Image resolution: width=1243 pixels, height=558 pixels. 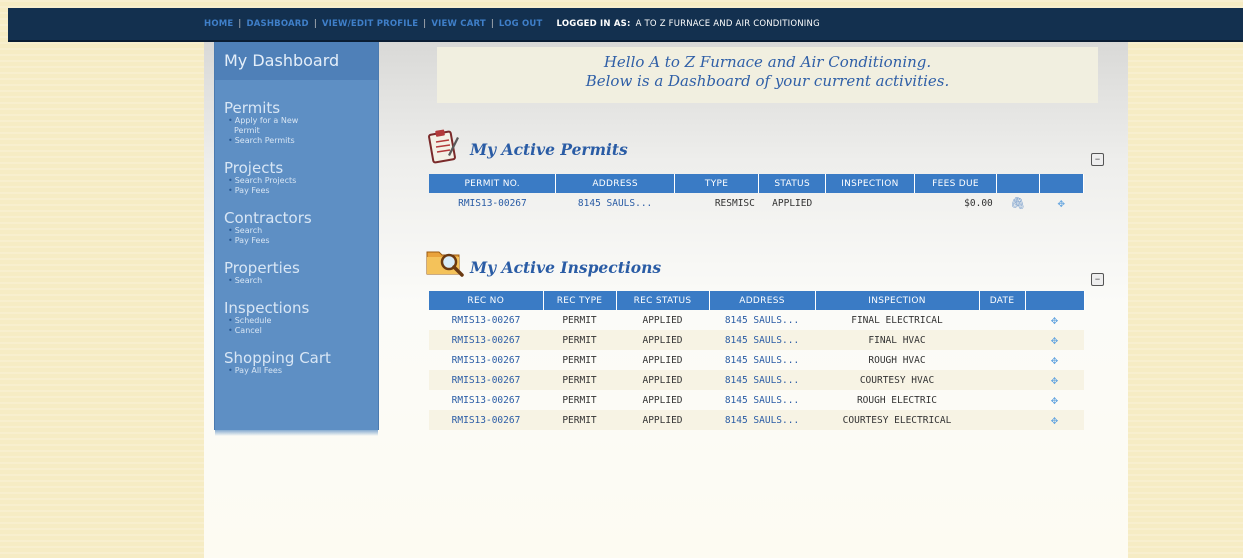 What do you see at coordinates (580, 300) in the screenshot?
I see `column-header: REC TYPE` at bounding box center [580, 300].